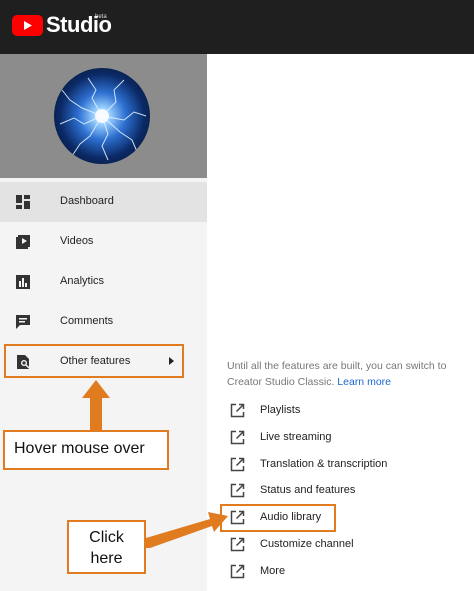  I want to click on click-instruction-callout: Click here, so click(106, 547).